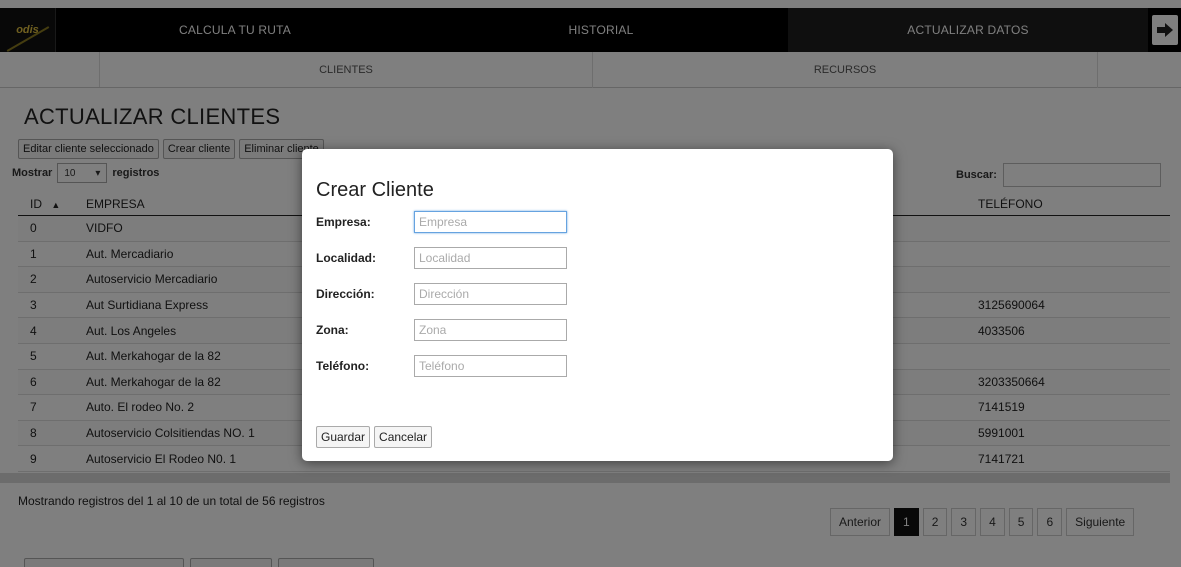 The width and height of the screenshot is (1181, 567). Describe the element at coordinates (343, 366) in the screenshot. I see `field-label: Teléfono:` at that location.